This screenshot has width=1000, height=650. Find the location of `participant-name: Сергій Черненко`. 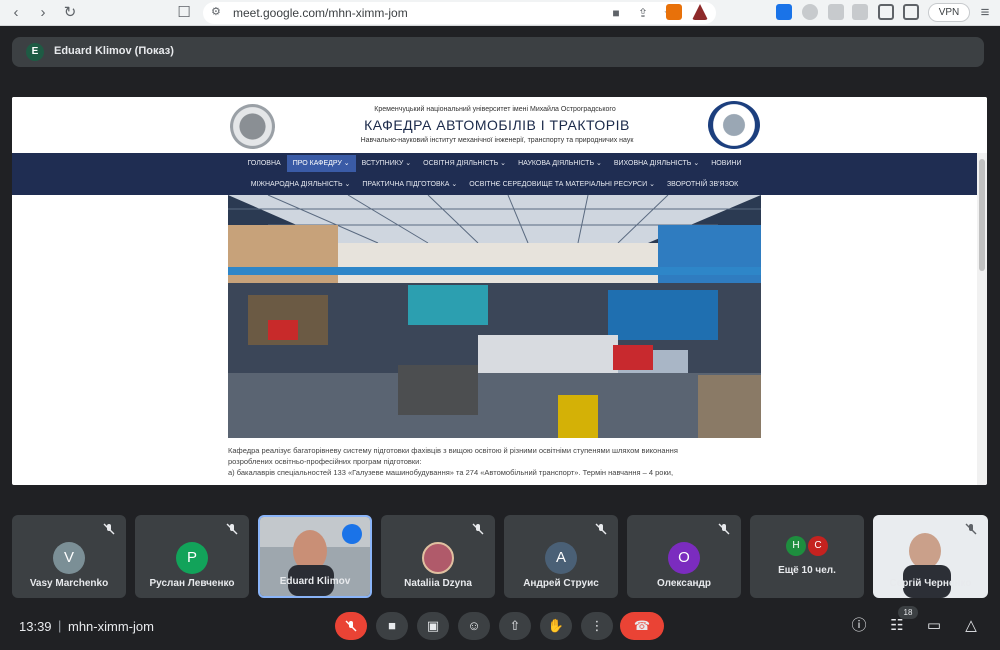

participant-name: Сергій Черненко is located at coordinates (930, 583).